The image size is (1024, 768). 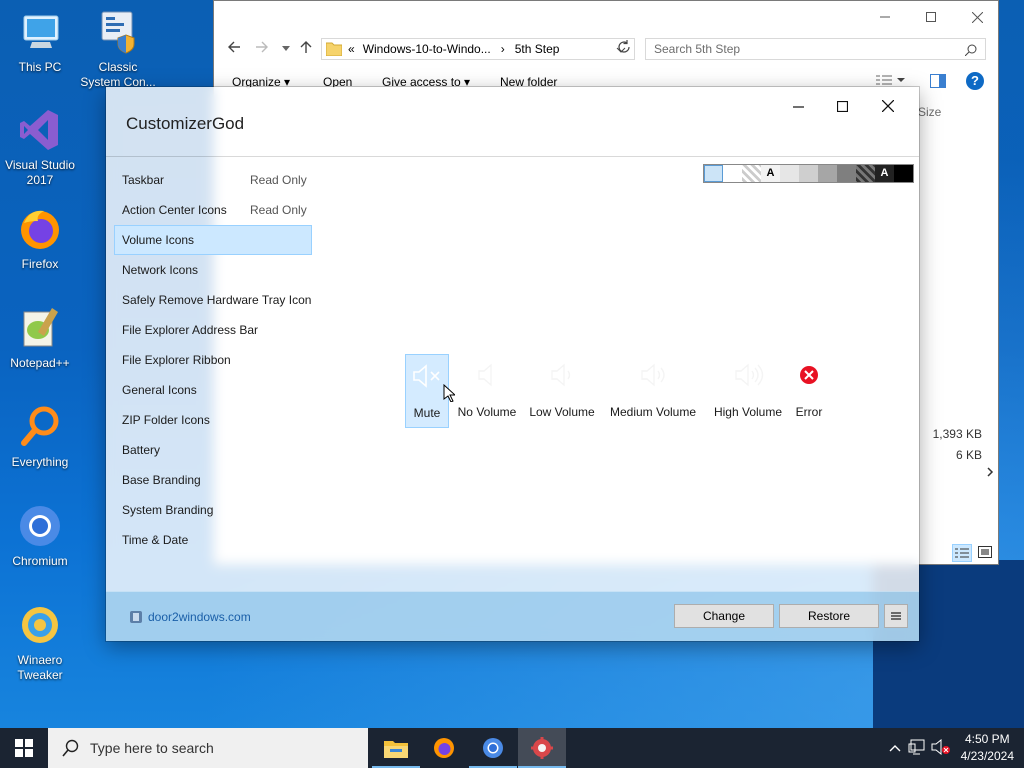 I want to click on back-button, so click(x=234, y=50).